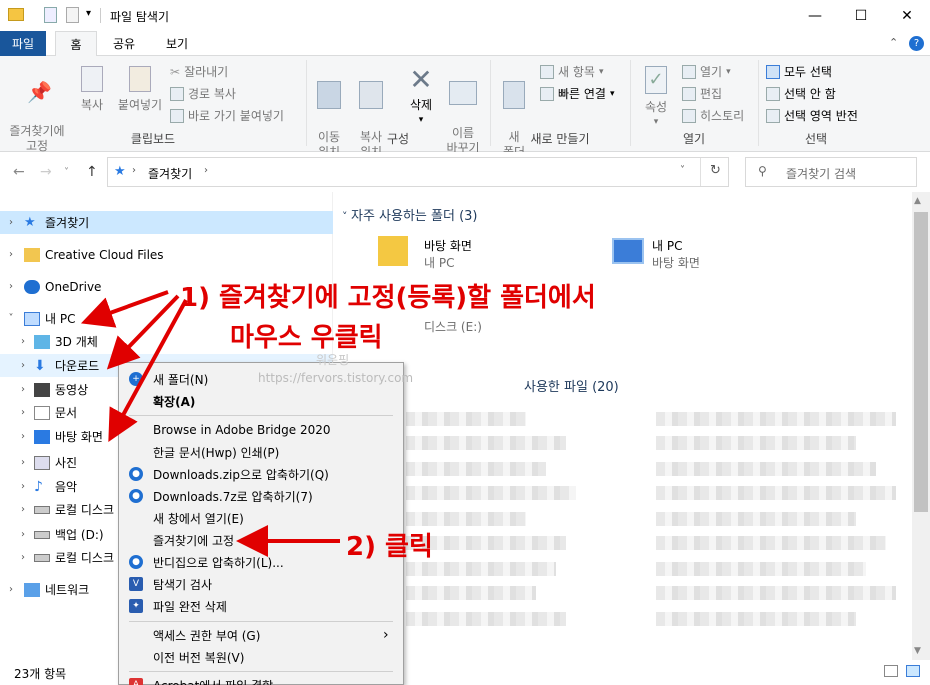  I want to click on breadcrumb: 즐겨찾기, so click(170, 173).